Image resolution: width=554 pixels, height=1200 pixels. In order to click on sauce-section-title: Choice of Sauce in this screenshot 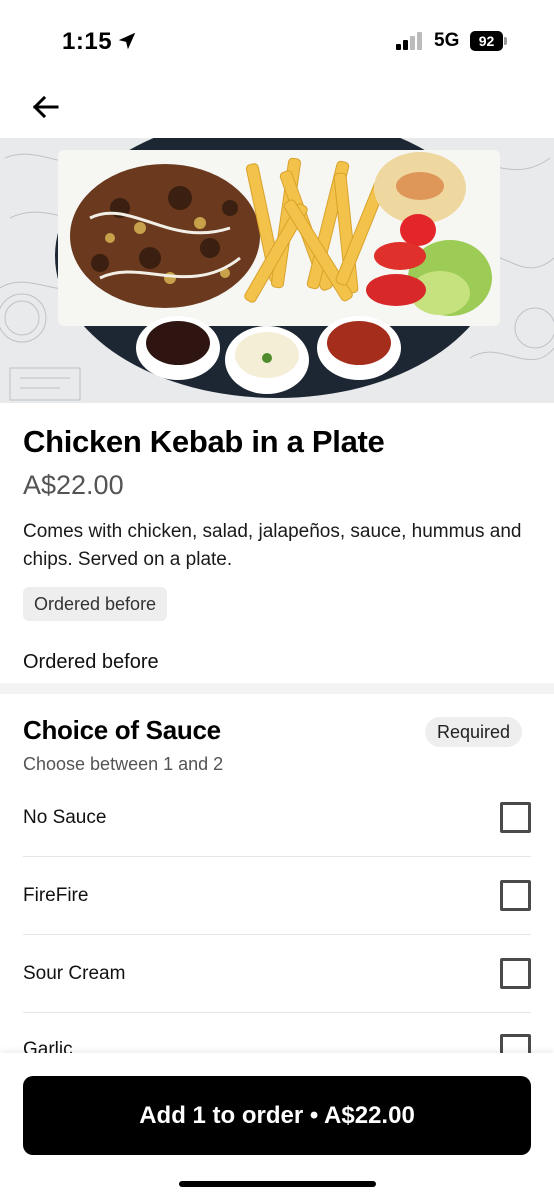, I will do `click(122, 730)`.